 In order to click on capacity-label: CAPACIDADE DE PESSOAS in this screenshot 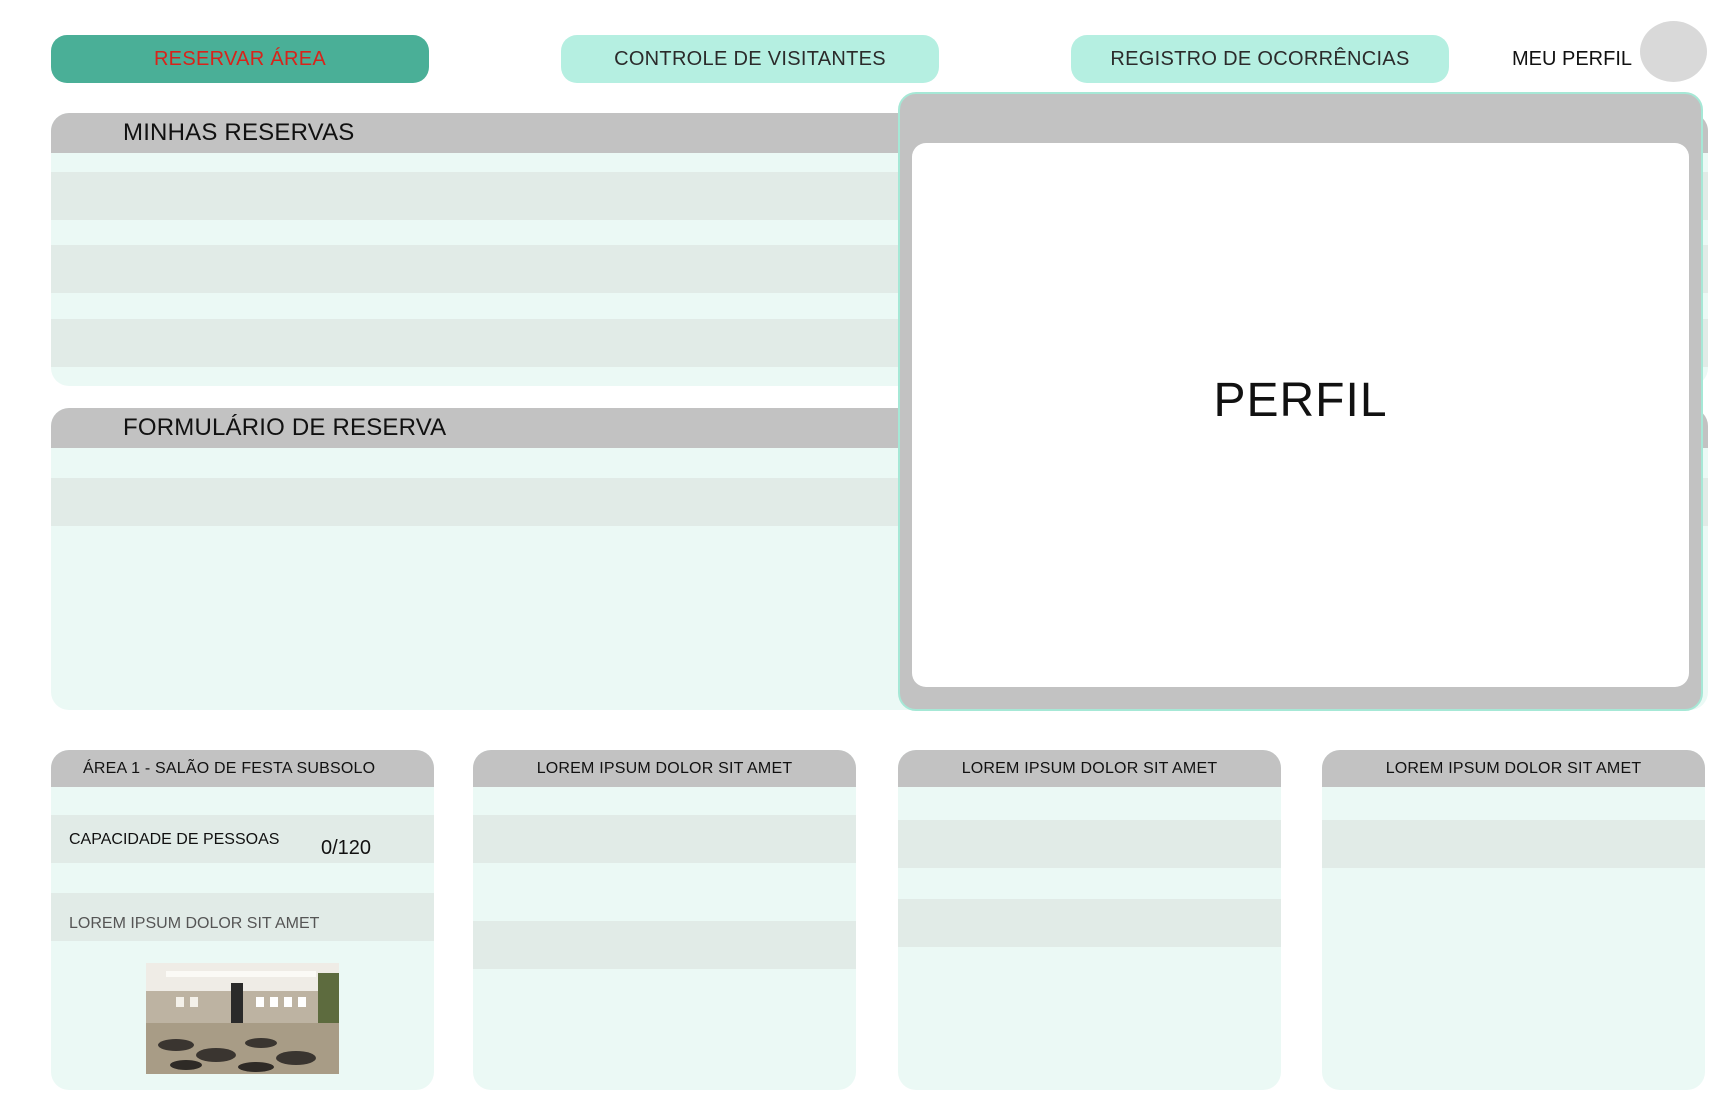, I will do `click(174, 839)`.